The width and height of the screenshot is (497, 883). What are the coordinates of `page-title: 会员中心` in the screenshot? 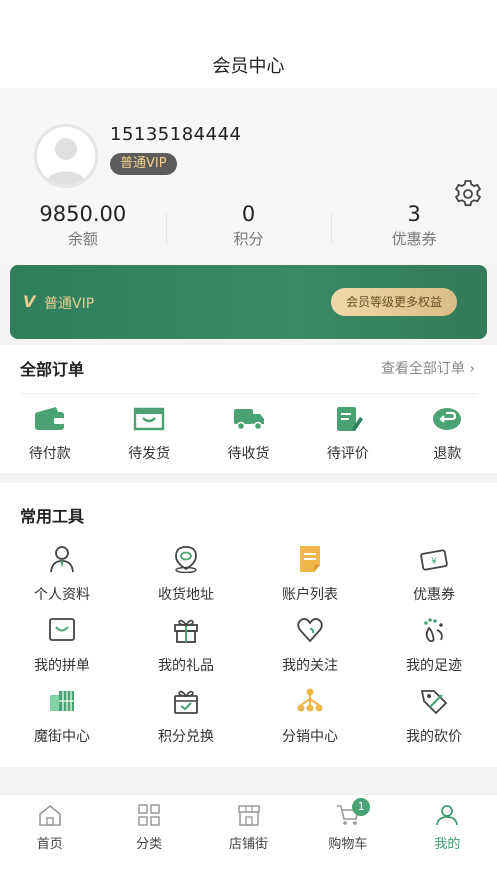 It's located at (248, 66).